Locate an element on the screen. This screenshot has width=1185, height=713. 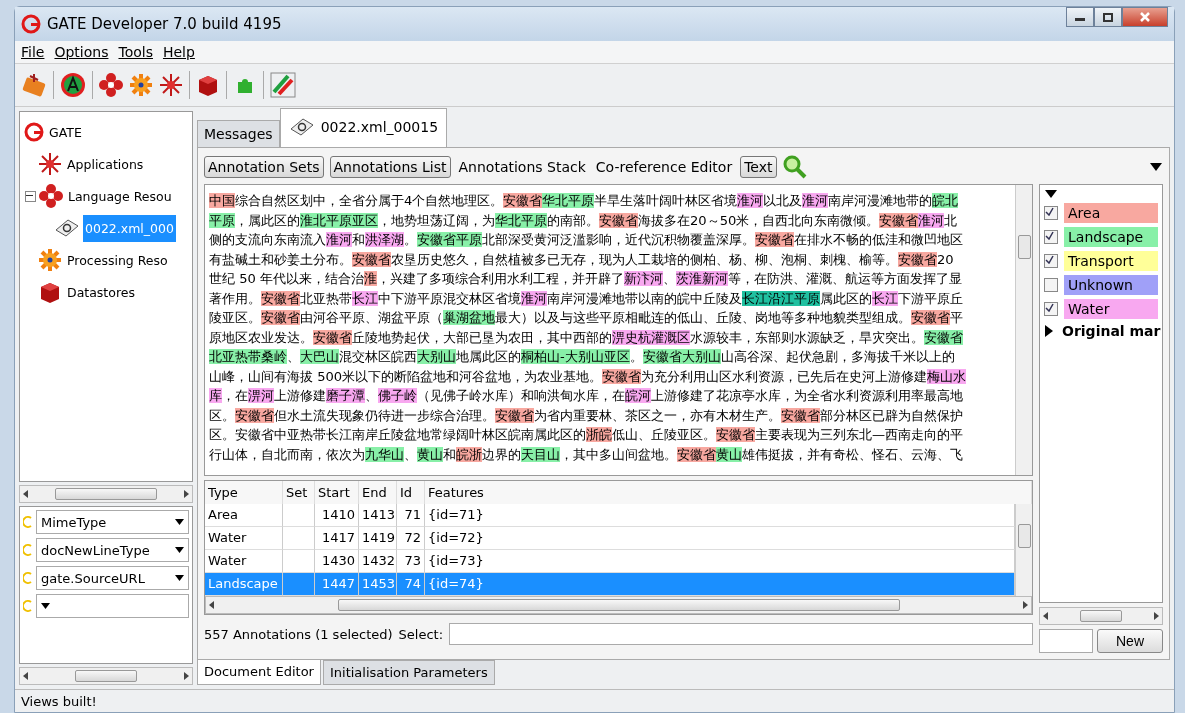
annotation-highlight: 长江沿江平原 is located at coordinates (781, 298).